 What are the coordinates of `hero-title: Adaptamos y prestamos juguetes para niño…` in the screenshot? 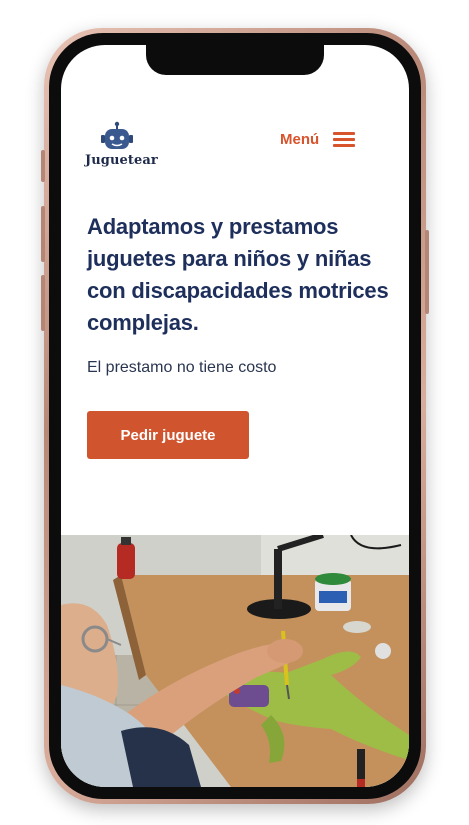 It's located at (238, 274).